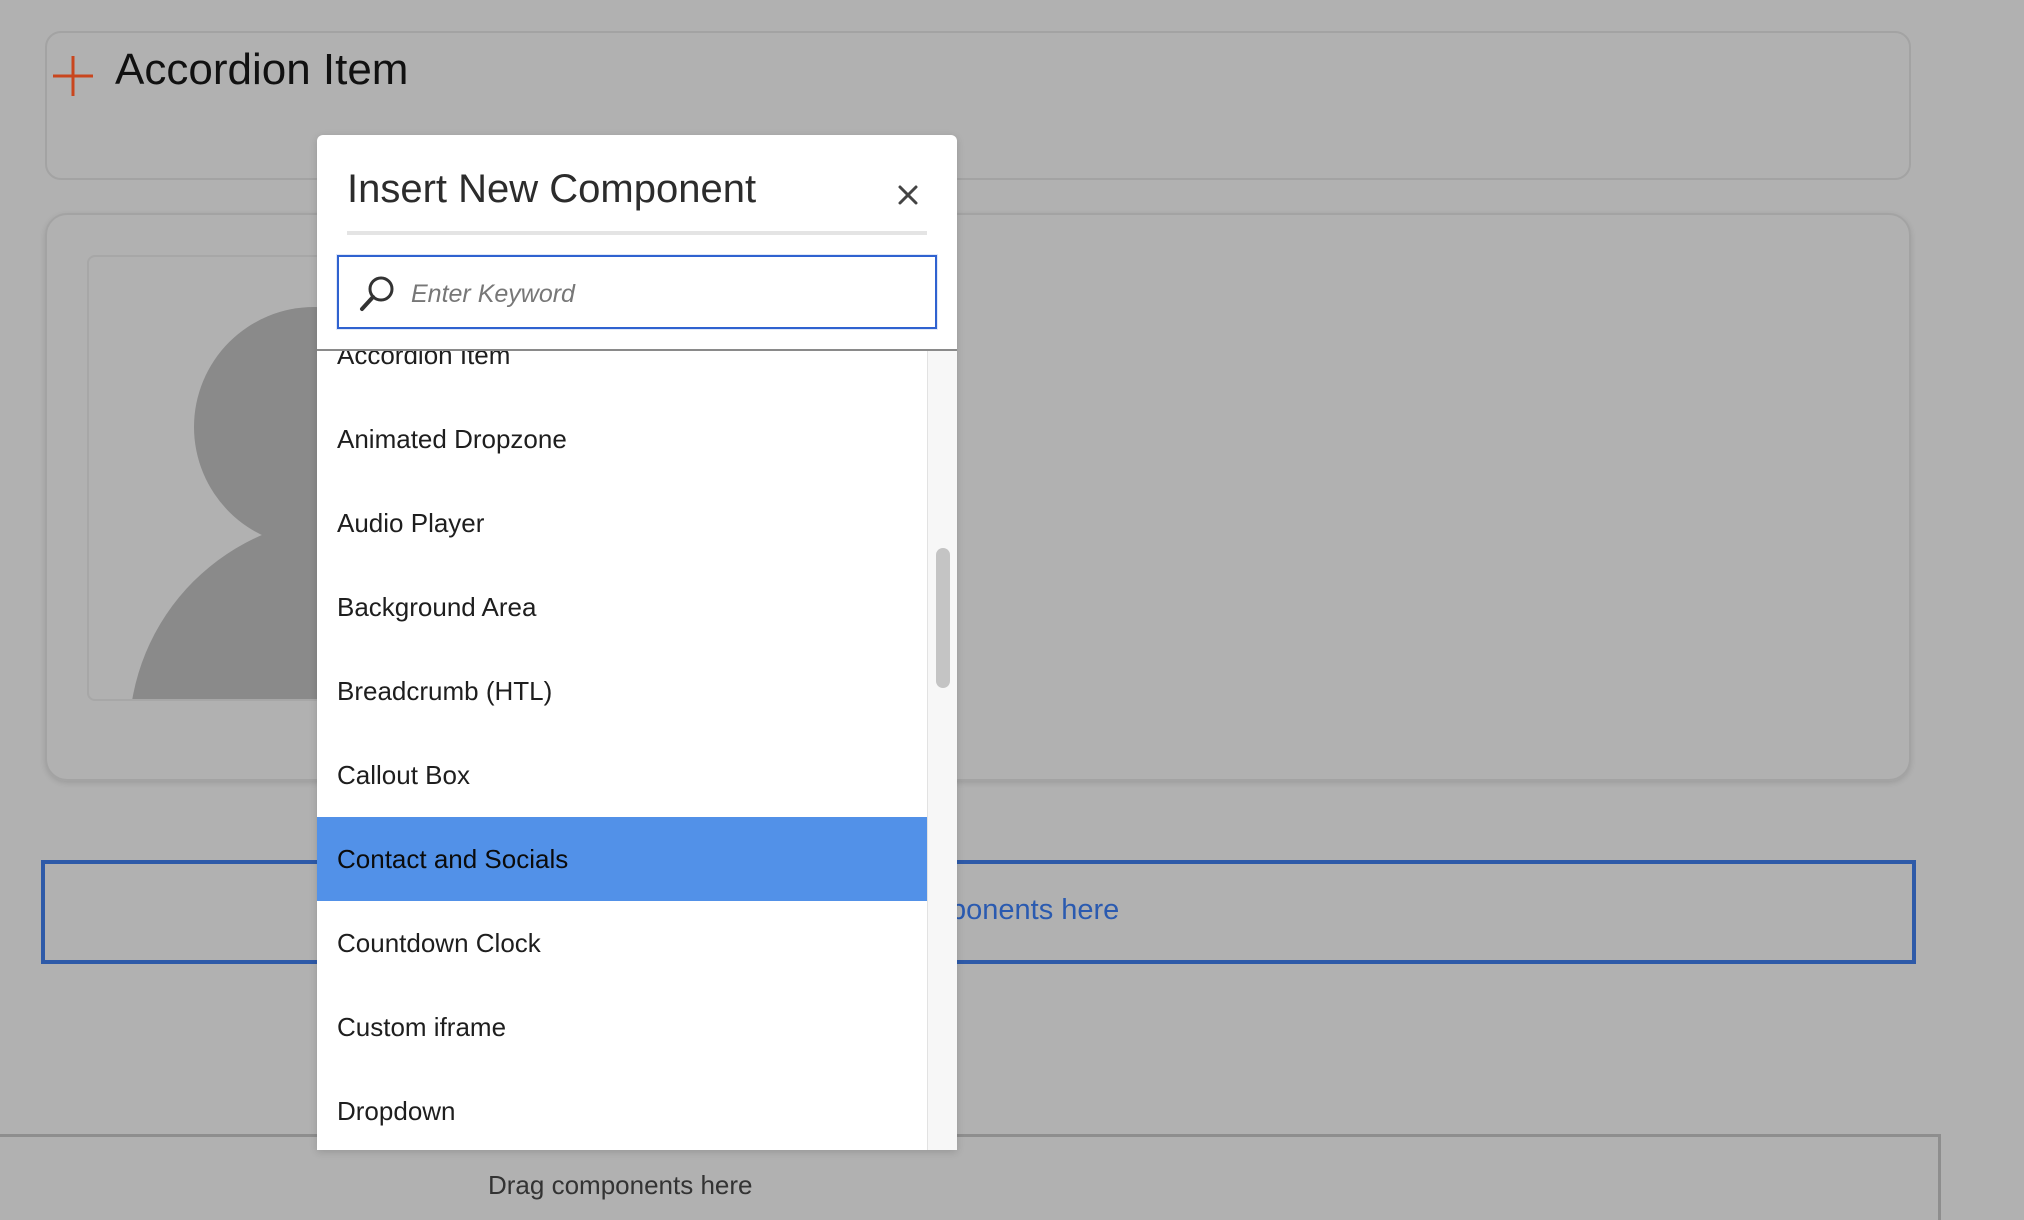 The width and height of the screenshot is (2024, 1220). What do you see at coordinates (622, 607) in the screenshot?
I see `list-item-background-area: Background Area` at bounding box center [622, 607].